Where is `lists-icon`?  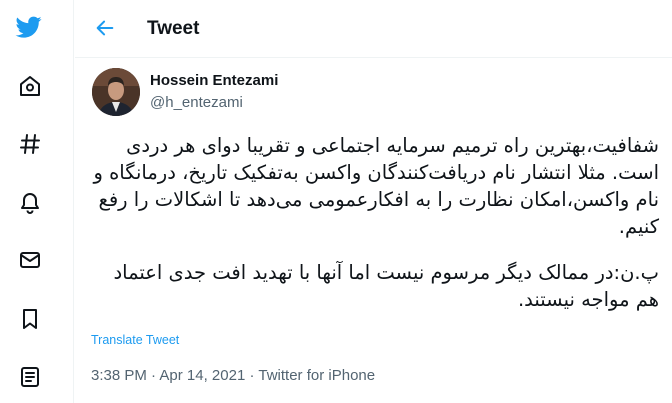 lists-icon is located at coordinates (30, 377).